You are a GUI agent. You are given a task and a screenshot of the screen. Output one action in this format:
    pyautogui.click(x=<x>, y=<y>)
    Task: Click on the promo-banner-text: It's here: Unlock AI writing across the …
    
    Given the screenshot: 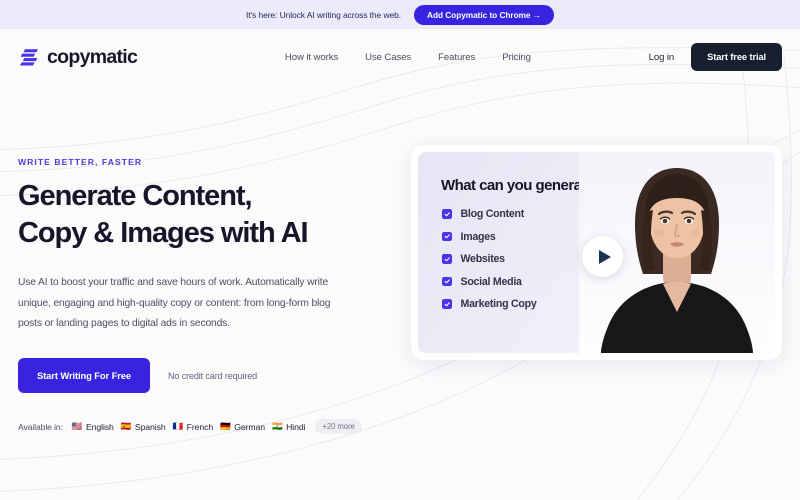 What is the action you would take?
    pyautogui.click(x=323, y=14)
    